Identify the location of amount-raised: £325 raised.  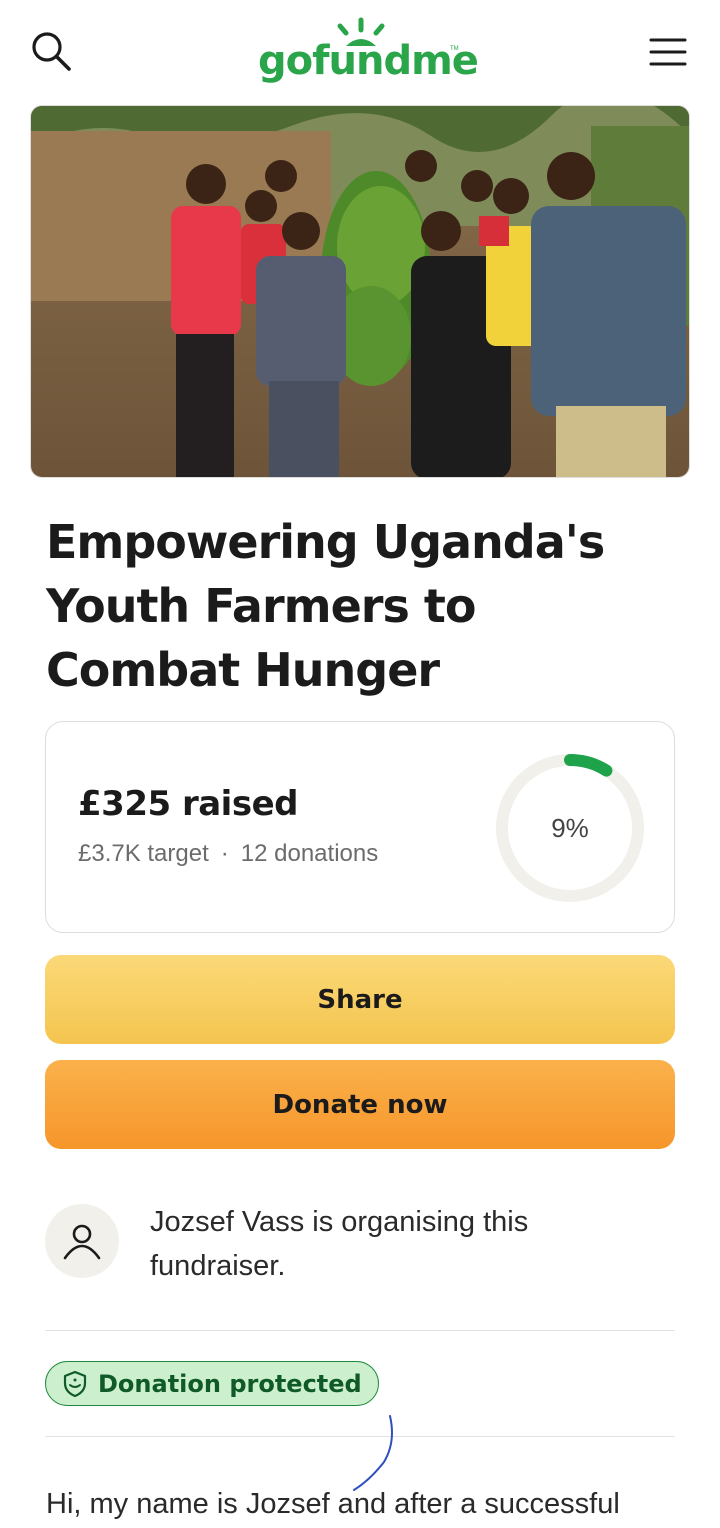
(188, 804).